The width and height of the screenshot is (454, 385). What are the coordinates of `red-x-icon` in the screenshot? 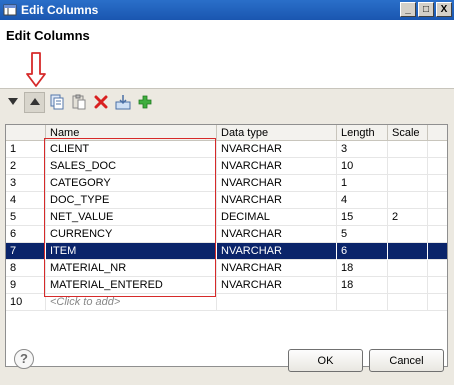 It's located at (100, 102).